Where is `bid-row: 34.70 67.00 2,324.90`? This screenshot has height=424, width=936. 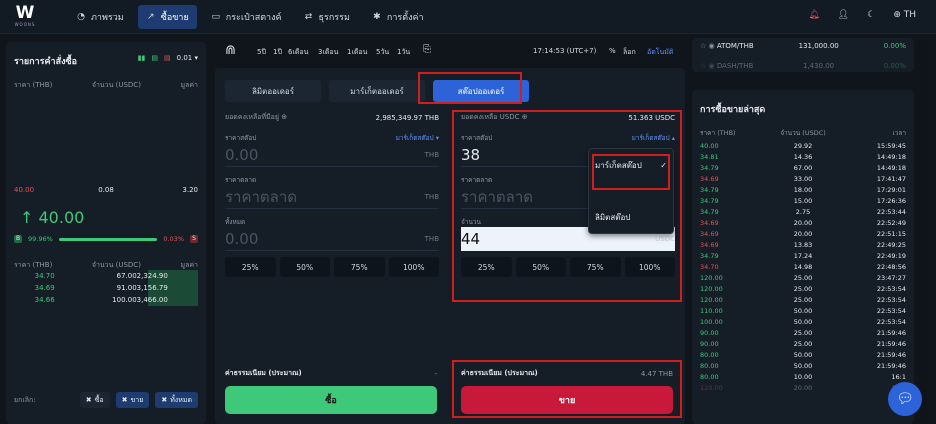
bid-row: 34.70 67.00 2,324.90 is located at coordinates (106, 276).